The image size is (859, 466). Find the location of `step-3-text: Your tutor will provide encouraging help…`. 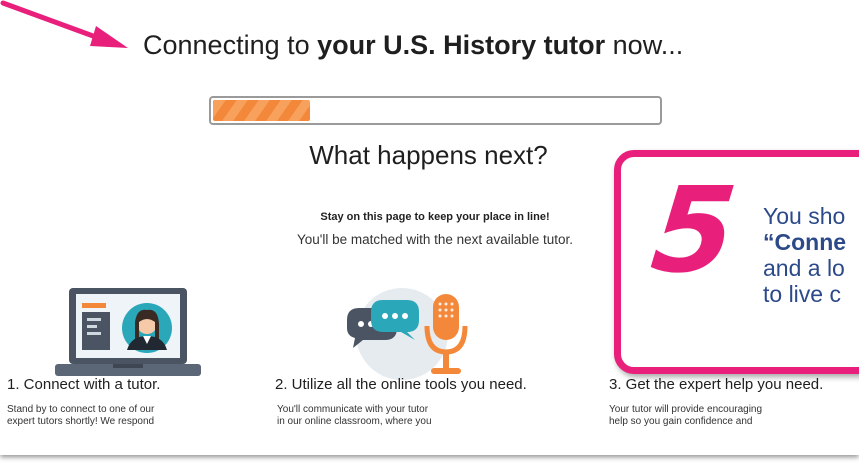

step-3-text: Your tutor will provide encouraging help… is located at coordinates (685, 416).